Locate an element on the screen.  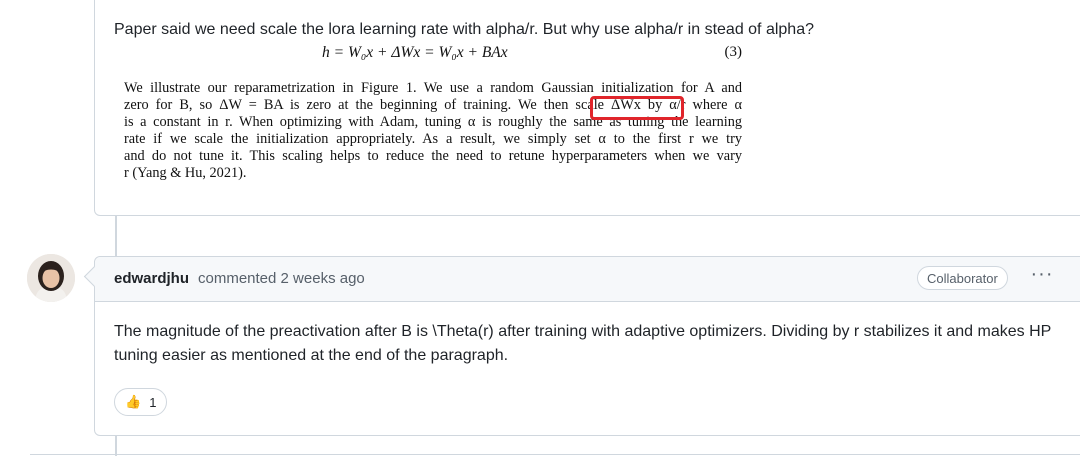
timeline-connector is located at coordinates (116, 236).